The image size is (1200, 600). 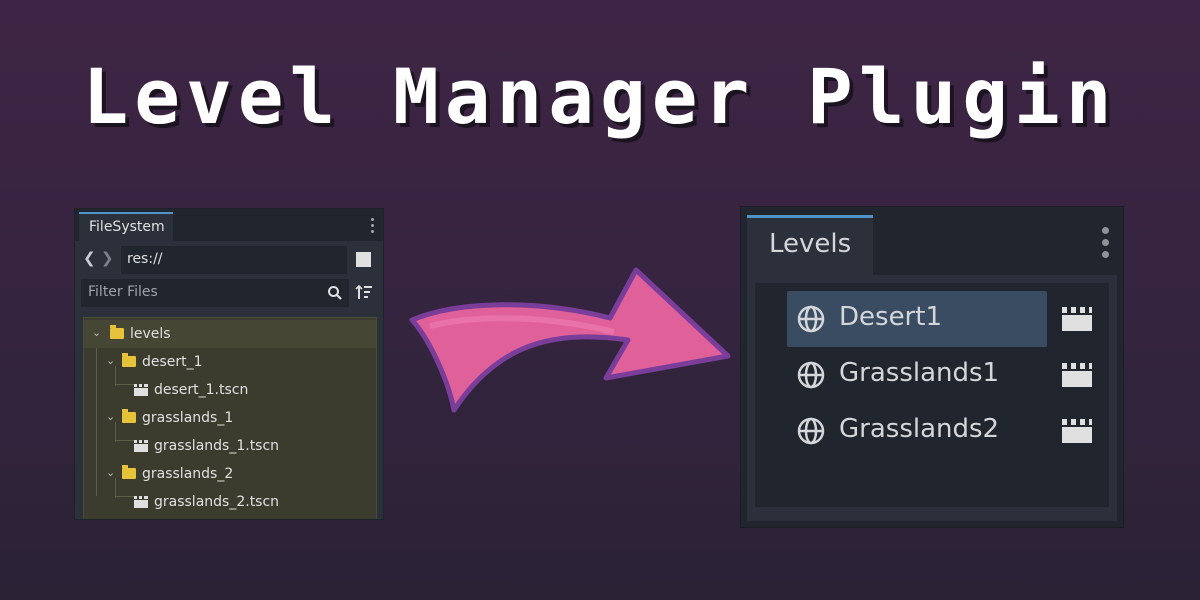 What do you see at coordinates (570, 340) in the screenshot?
I see `curved-arrow-icon` at bounding box center [570, 340].